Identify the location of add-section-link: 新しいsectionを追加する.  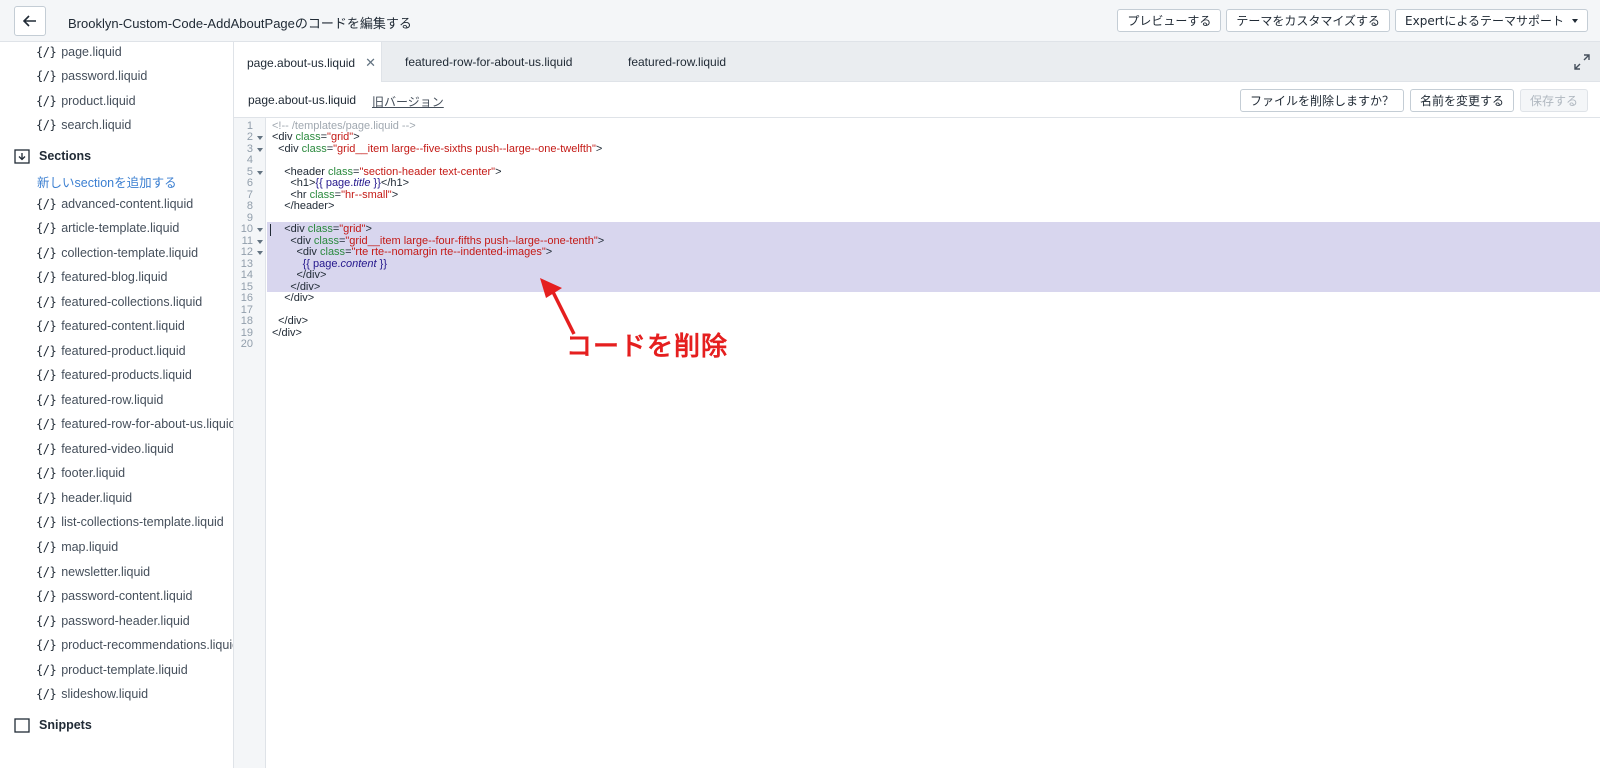
(107, 181).